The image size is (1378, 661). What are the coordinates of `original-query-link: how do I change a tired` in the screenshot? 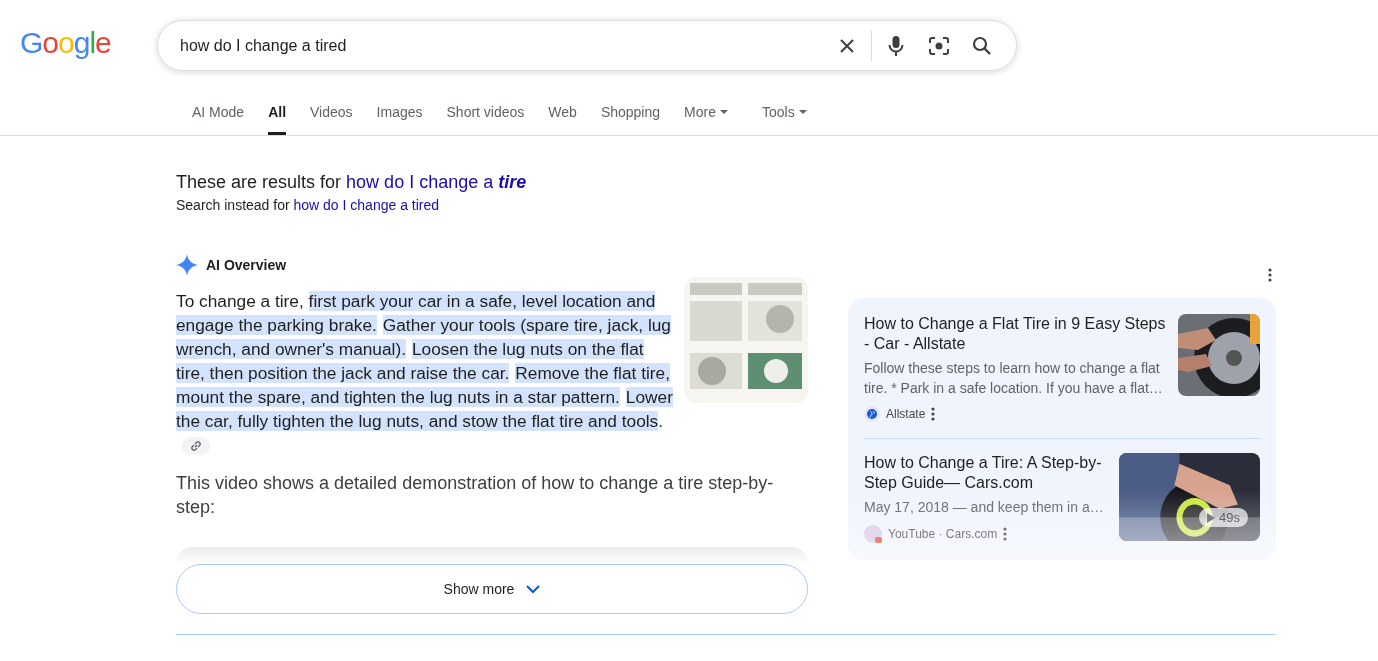 It's located at (366, 205).